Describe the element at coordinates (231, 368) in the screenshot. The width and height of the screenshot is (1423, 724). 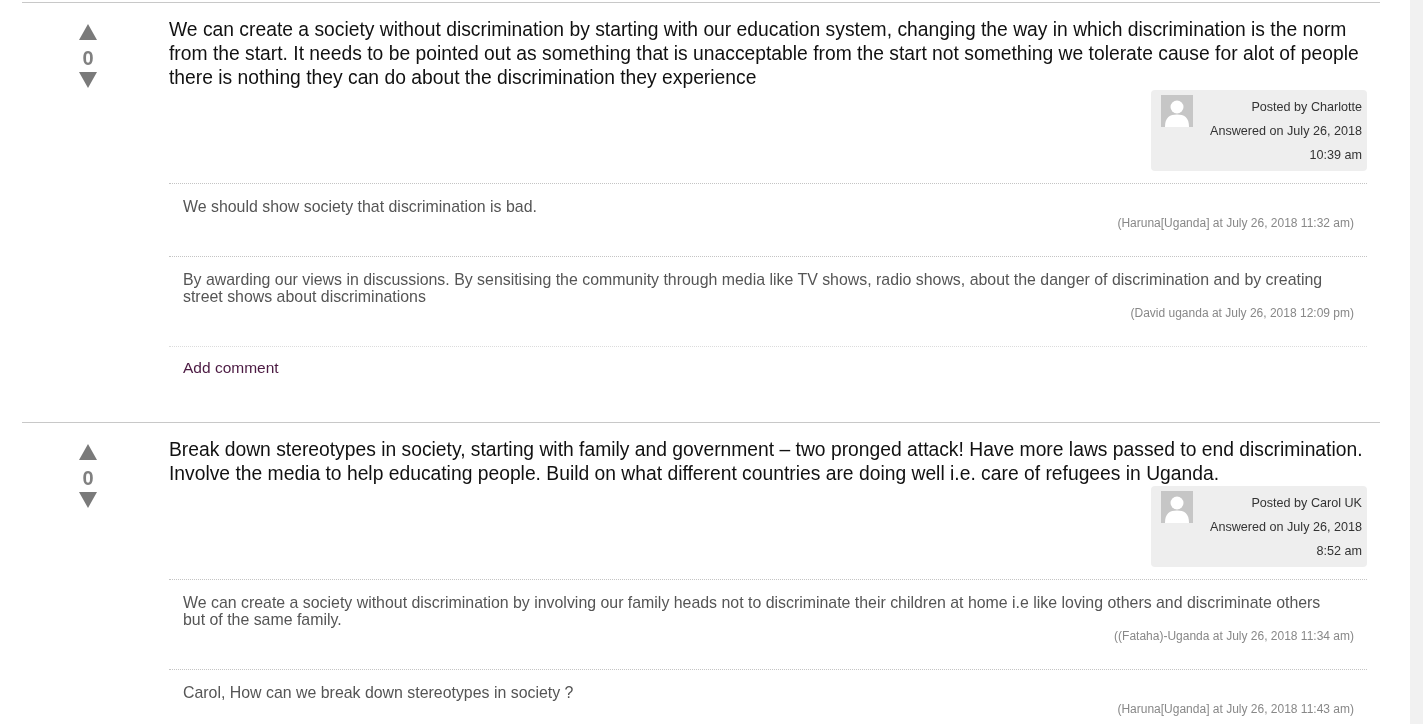
I see `add-comment-link: Add comment` at that location.